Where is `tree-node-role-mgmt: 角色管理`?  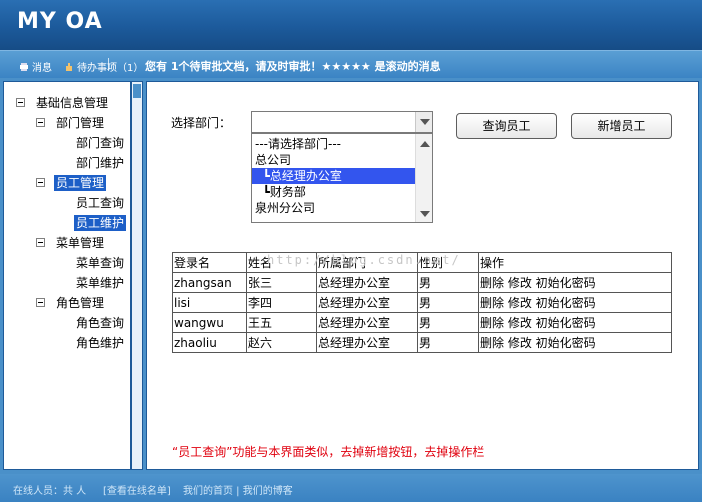 tree-node-role-mgmt: 角色管理 is located at coordinates (81, 303).